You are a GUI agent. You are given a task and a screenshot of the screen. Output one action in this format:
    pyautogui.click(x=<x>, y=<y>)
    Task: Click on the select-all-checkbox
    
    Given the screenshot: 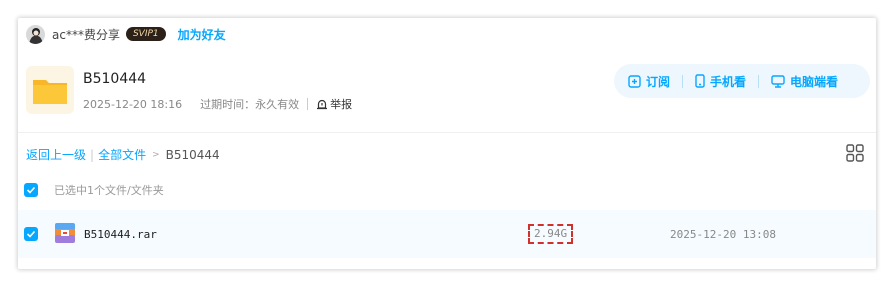 What is the action you would take?
    pyautogui.click(x=31, y=190)
    